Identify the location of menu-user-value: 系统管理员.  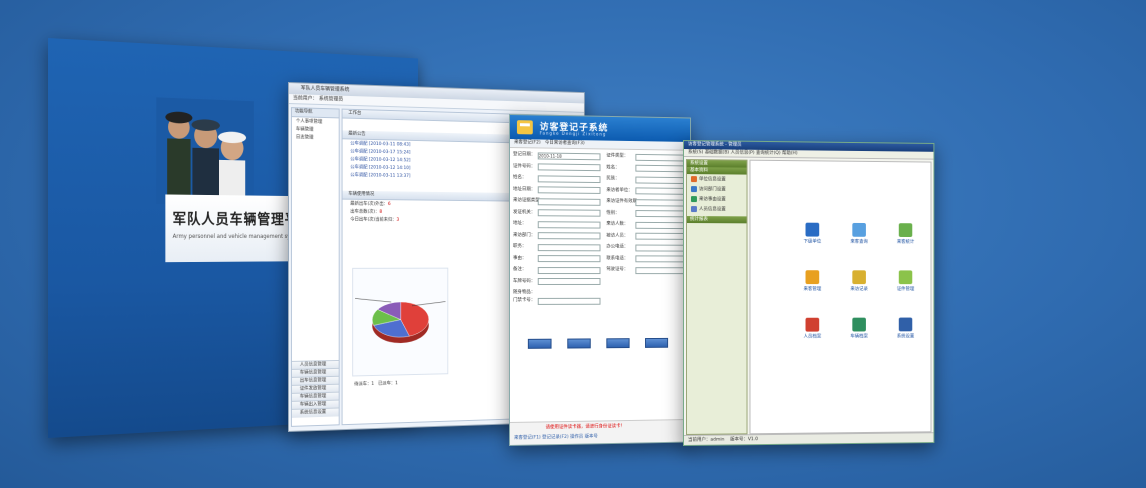
(331, 99).